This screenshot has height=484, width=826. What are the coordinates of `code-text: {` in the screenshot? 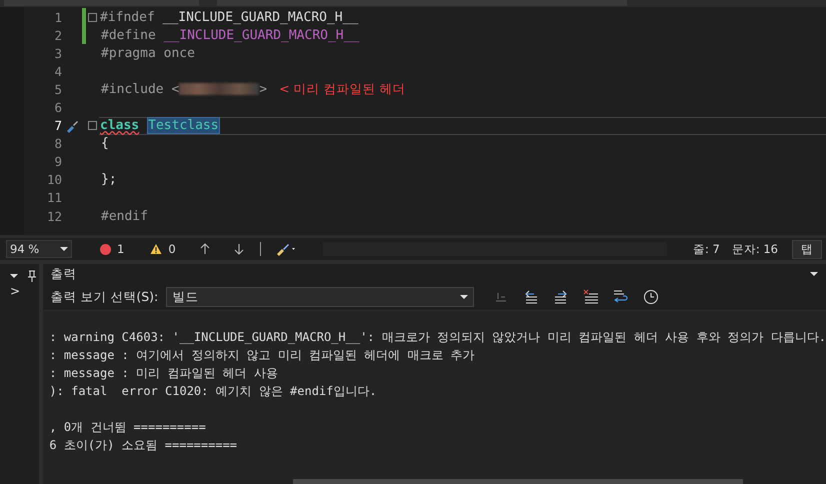 It's located at (105, 144).